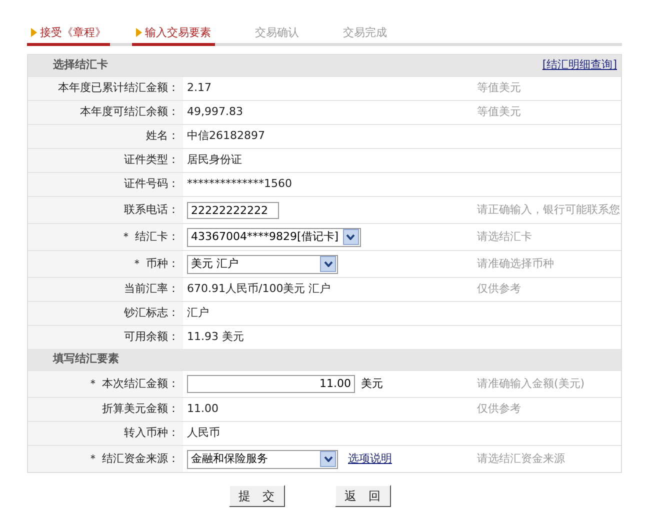  Describe the element at coordinates (259, 289) in the screenshot. I see `field-value: 670.91人民币/100美元 汇户` at that location.